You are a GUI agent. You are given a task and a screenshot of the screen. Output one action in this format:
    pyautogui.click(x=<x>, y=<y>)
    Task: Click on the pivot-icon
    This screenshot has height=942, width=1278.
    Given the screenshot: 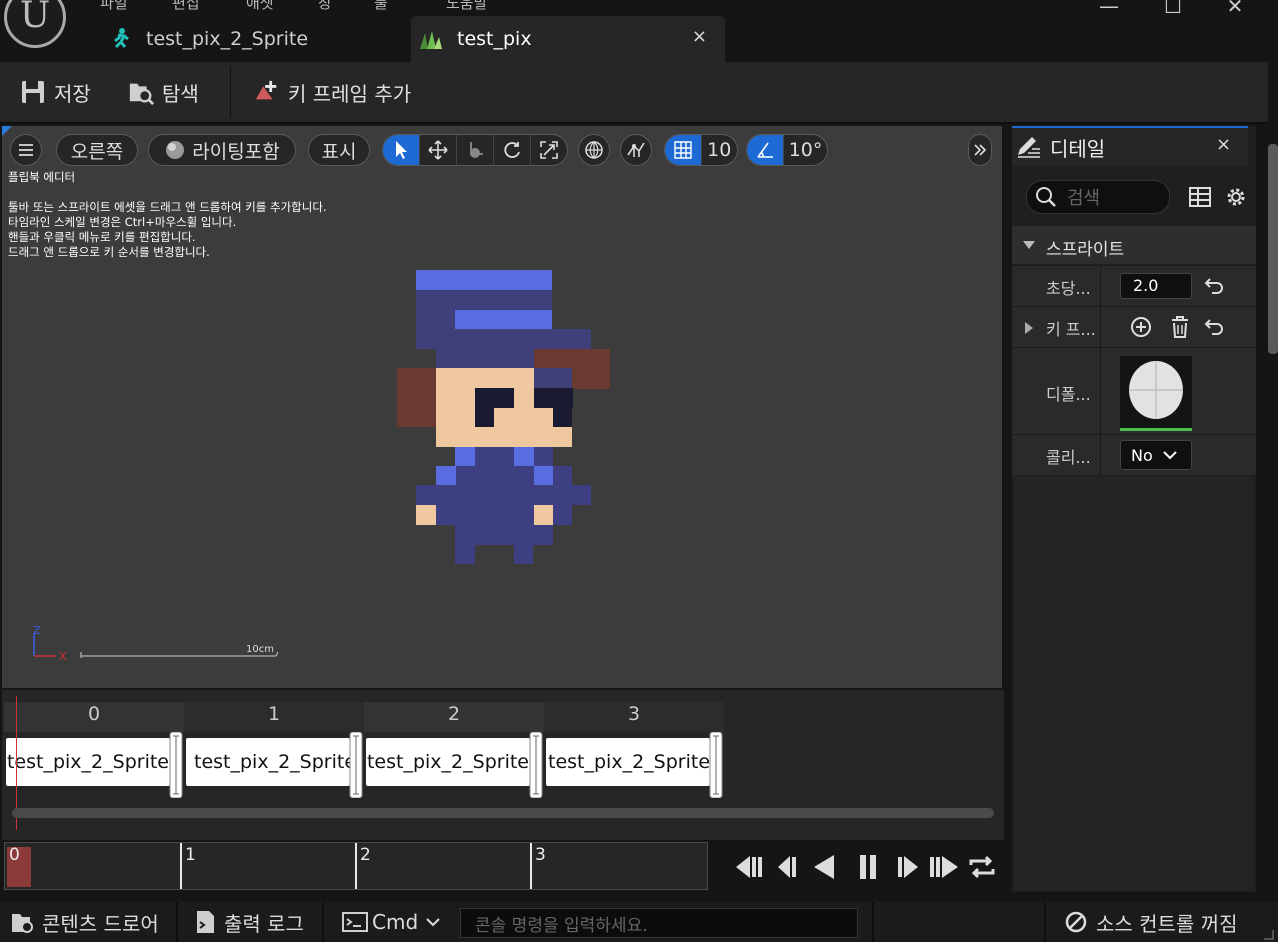 What is the action you would take?
    pyautogui.click(x=476, y=150)
    